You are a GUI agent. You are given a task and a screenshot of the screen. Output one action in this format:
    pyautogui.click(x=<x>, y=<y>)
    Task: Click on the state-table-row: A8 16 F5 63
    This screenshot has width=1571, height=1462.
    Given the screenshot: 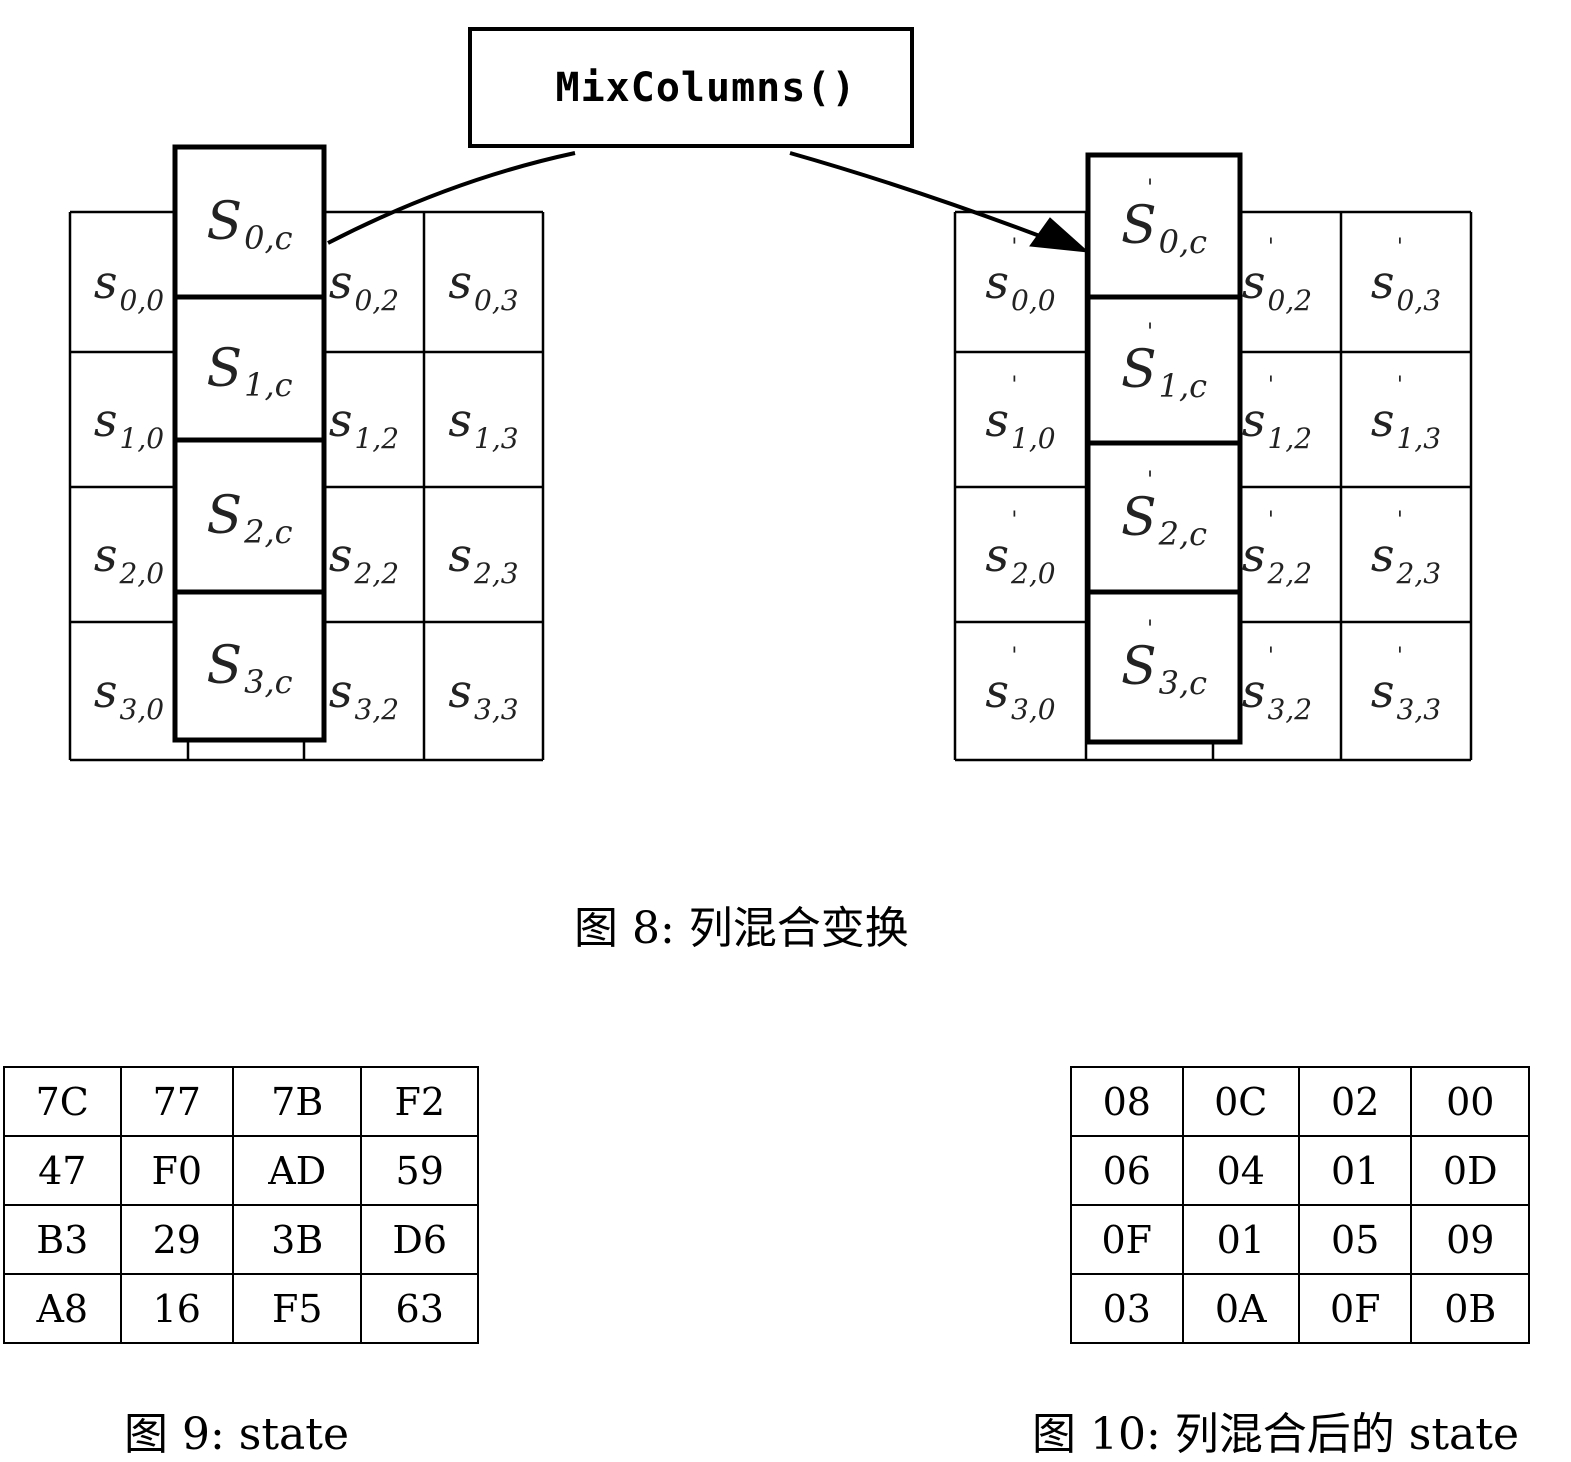 What is the action you would take?
    pyautogui.click(x=241, y=1308)
    